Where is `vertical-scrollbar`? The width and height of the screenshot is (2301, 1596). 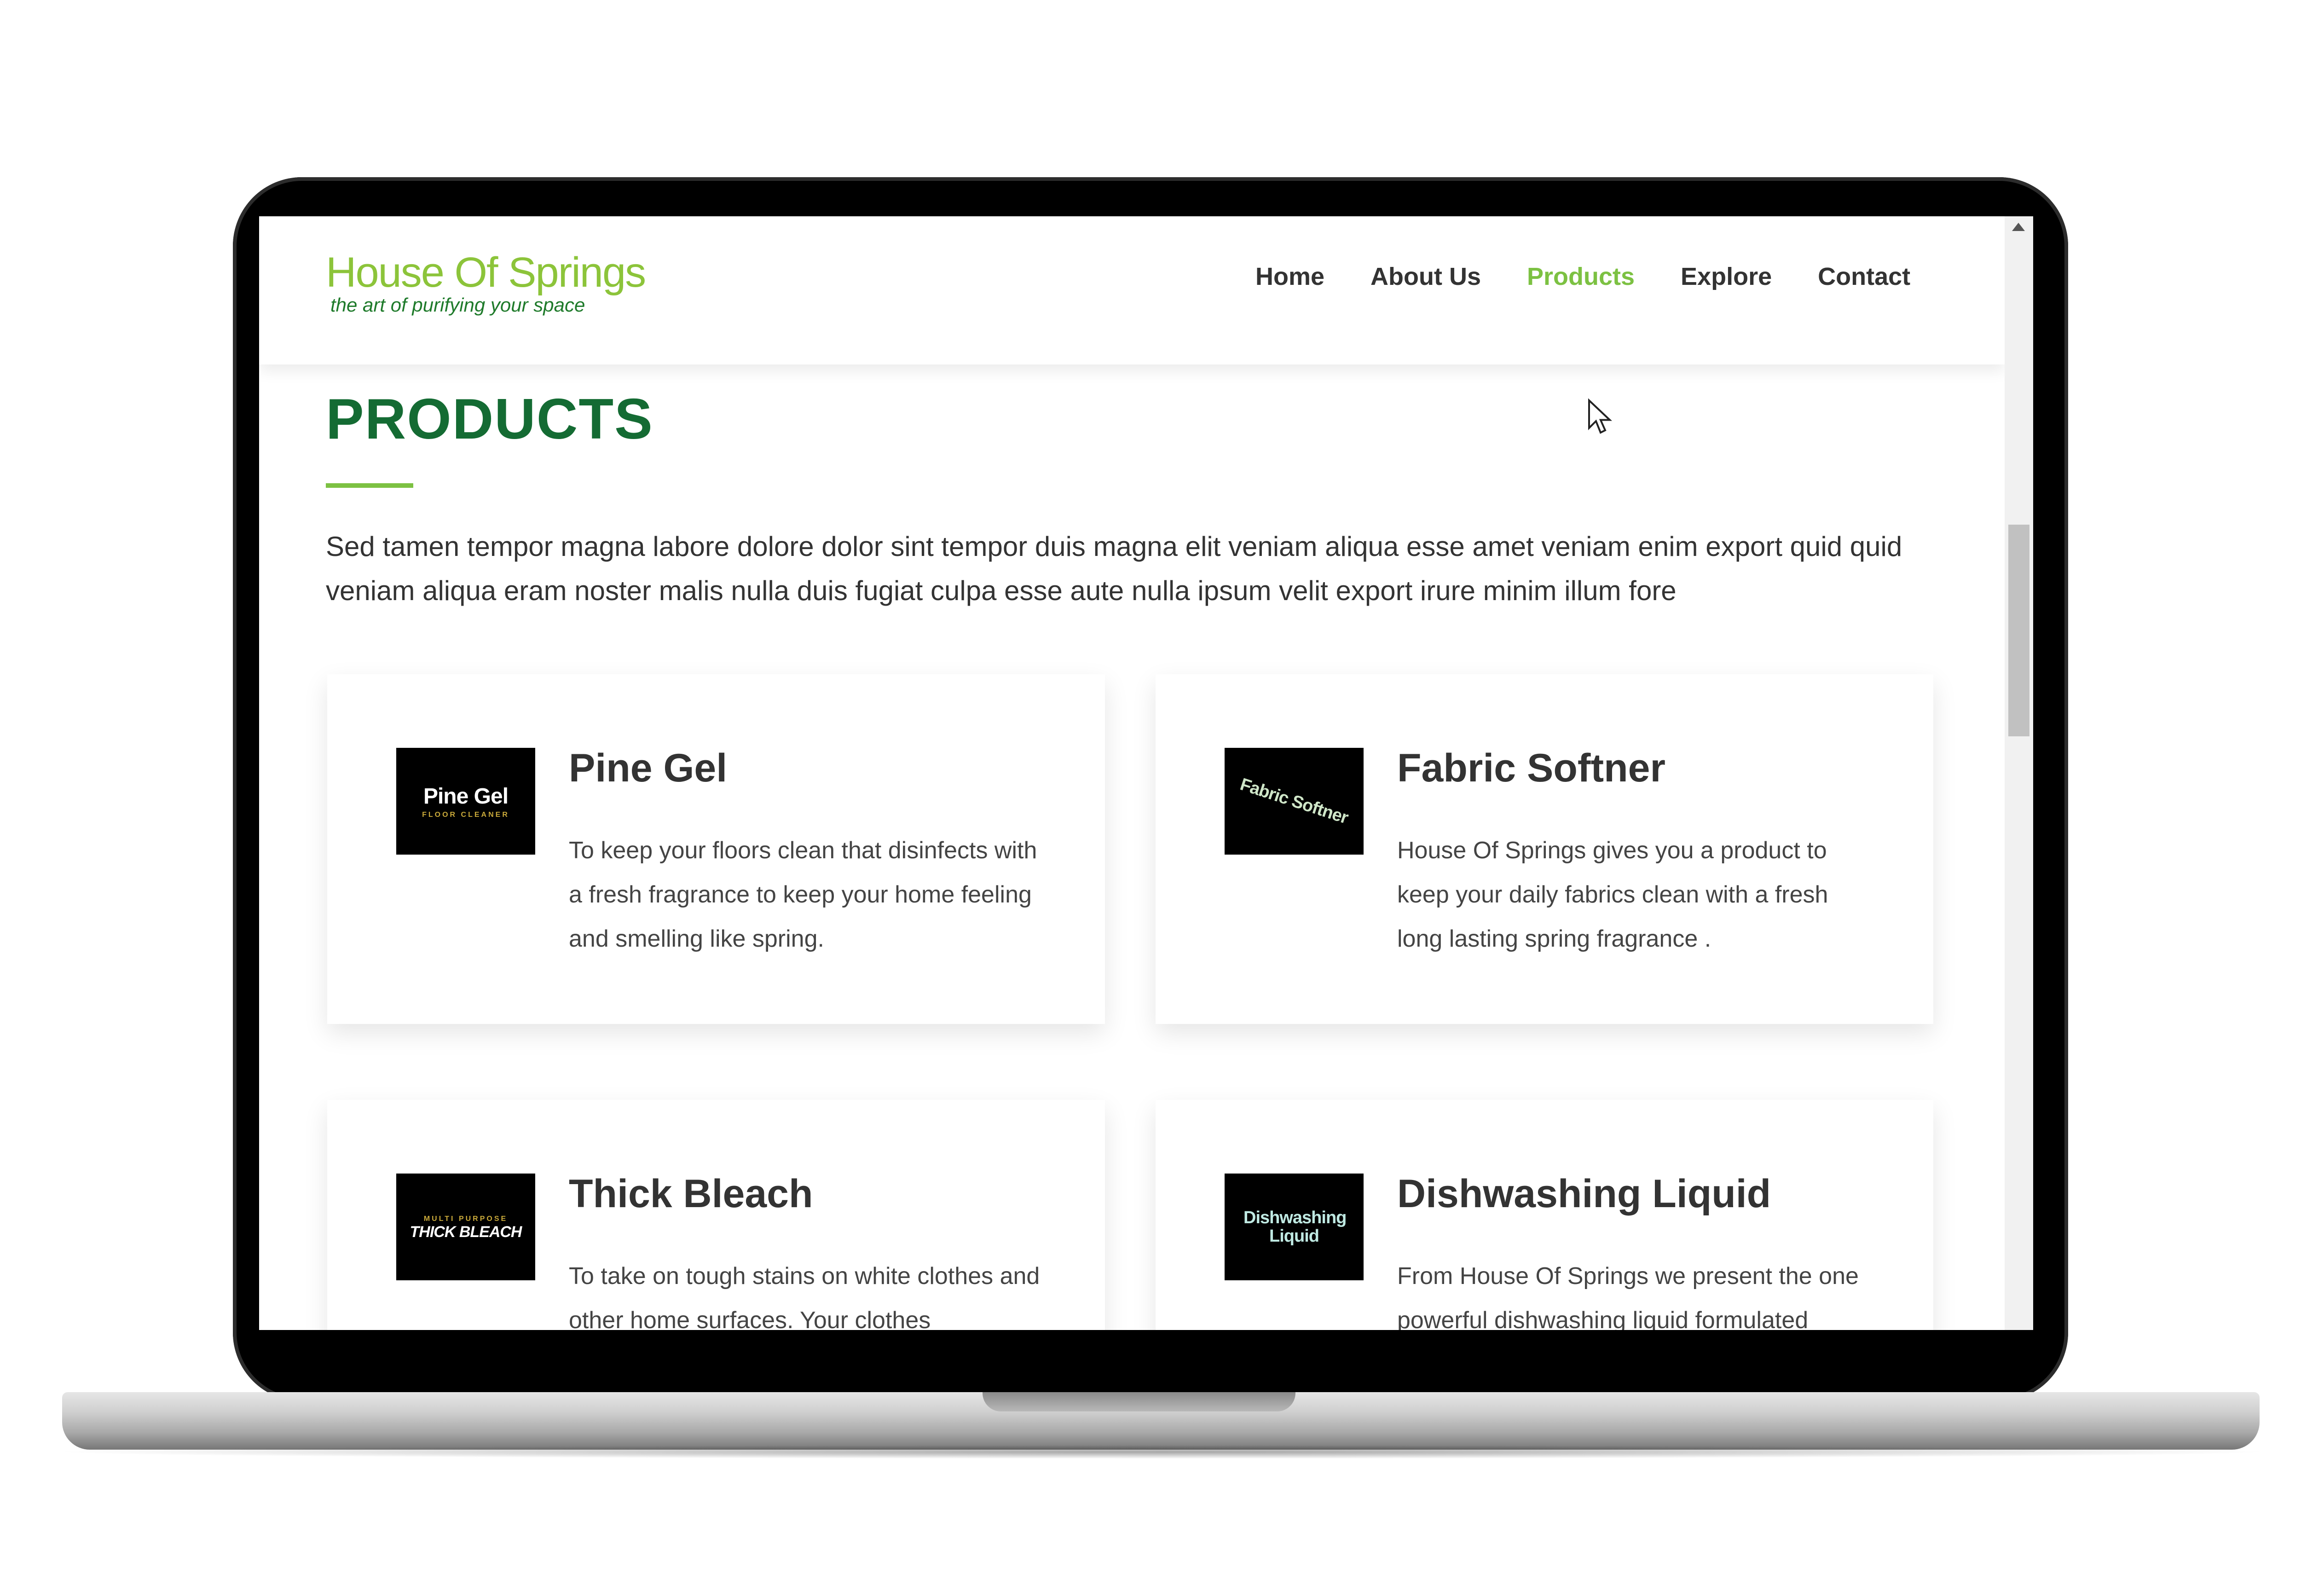 vertical-scrollbar is located at coordinates (2019, 773).